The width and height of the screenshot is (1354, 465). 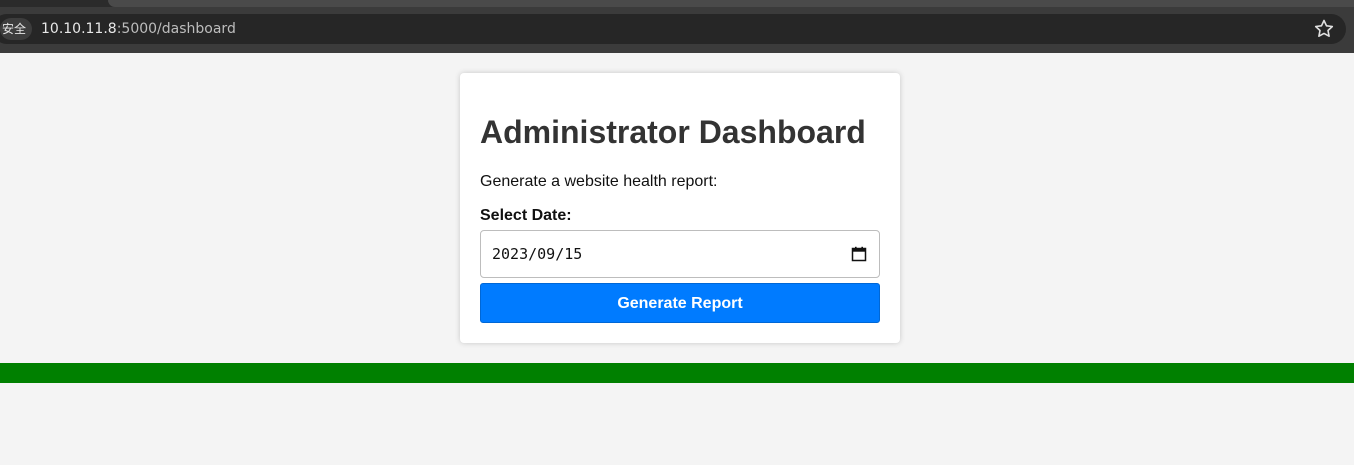 I want to click on security-label: 安全, so click(x=14, y=29).